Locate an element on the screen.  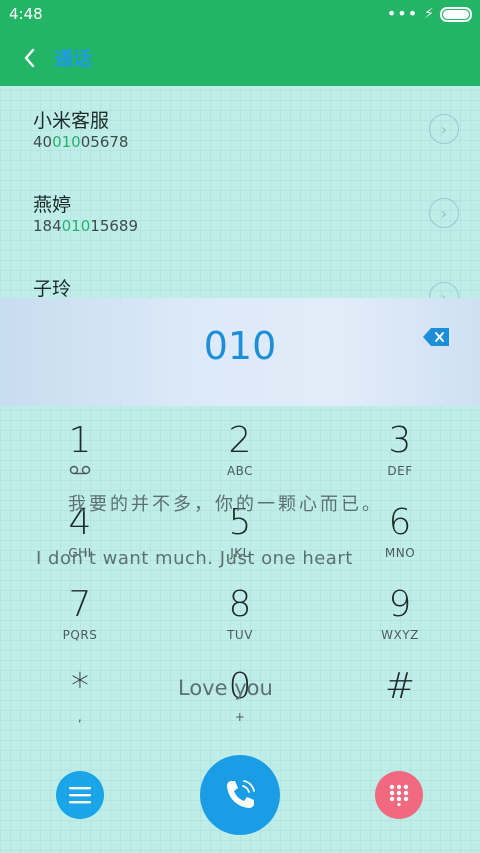
key-star: * , is located at coordinates (80, 693).